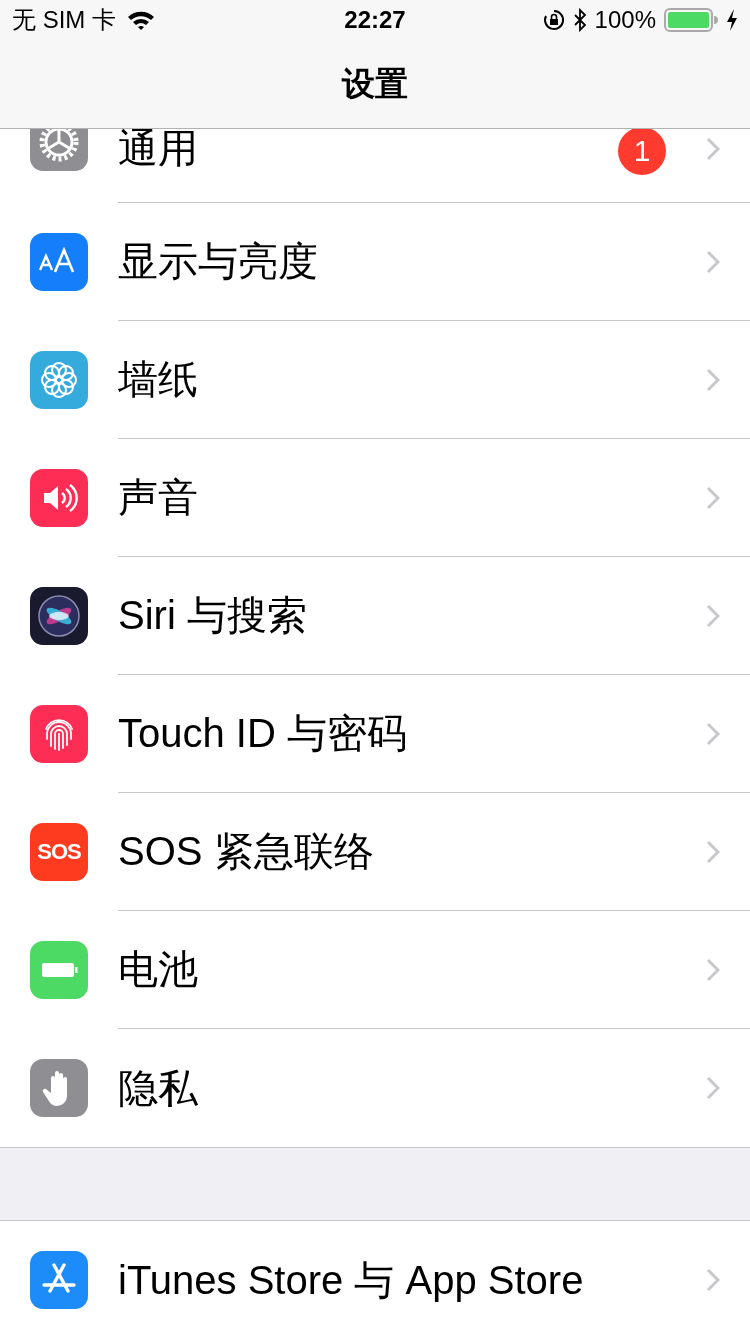 This screenshot has height=1334, width=750. I want to click on settings-row: Touch ID 与密码, so click(375, 734).